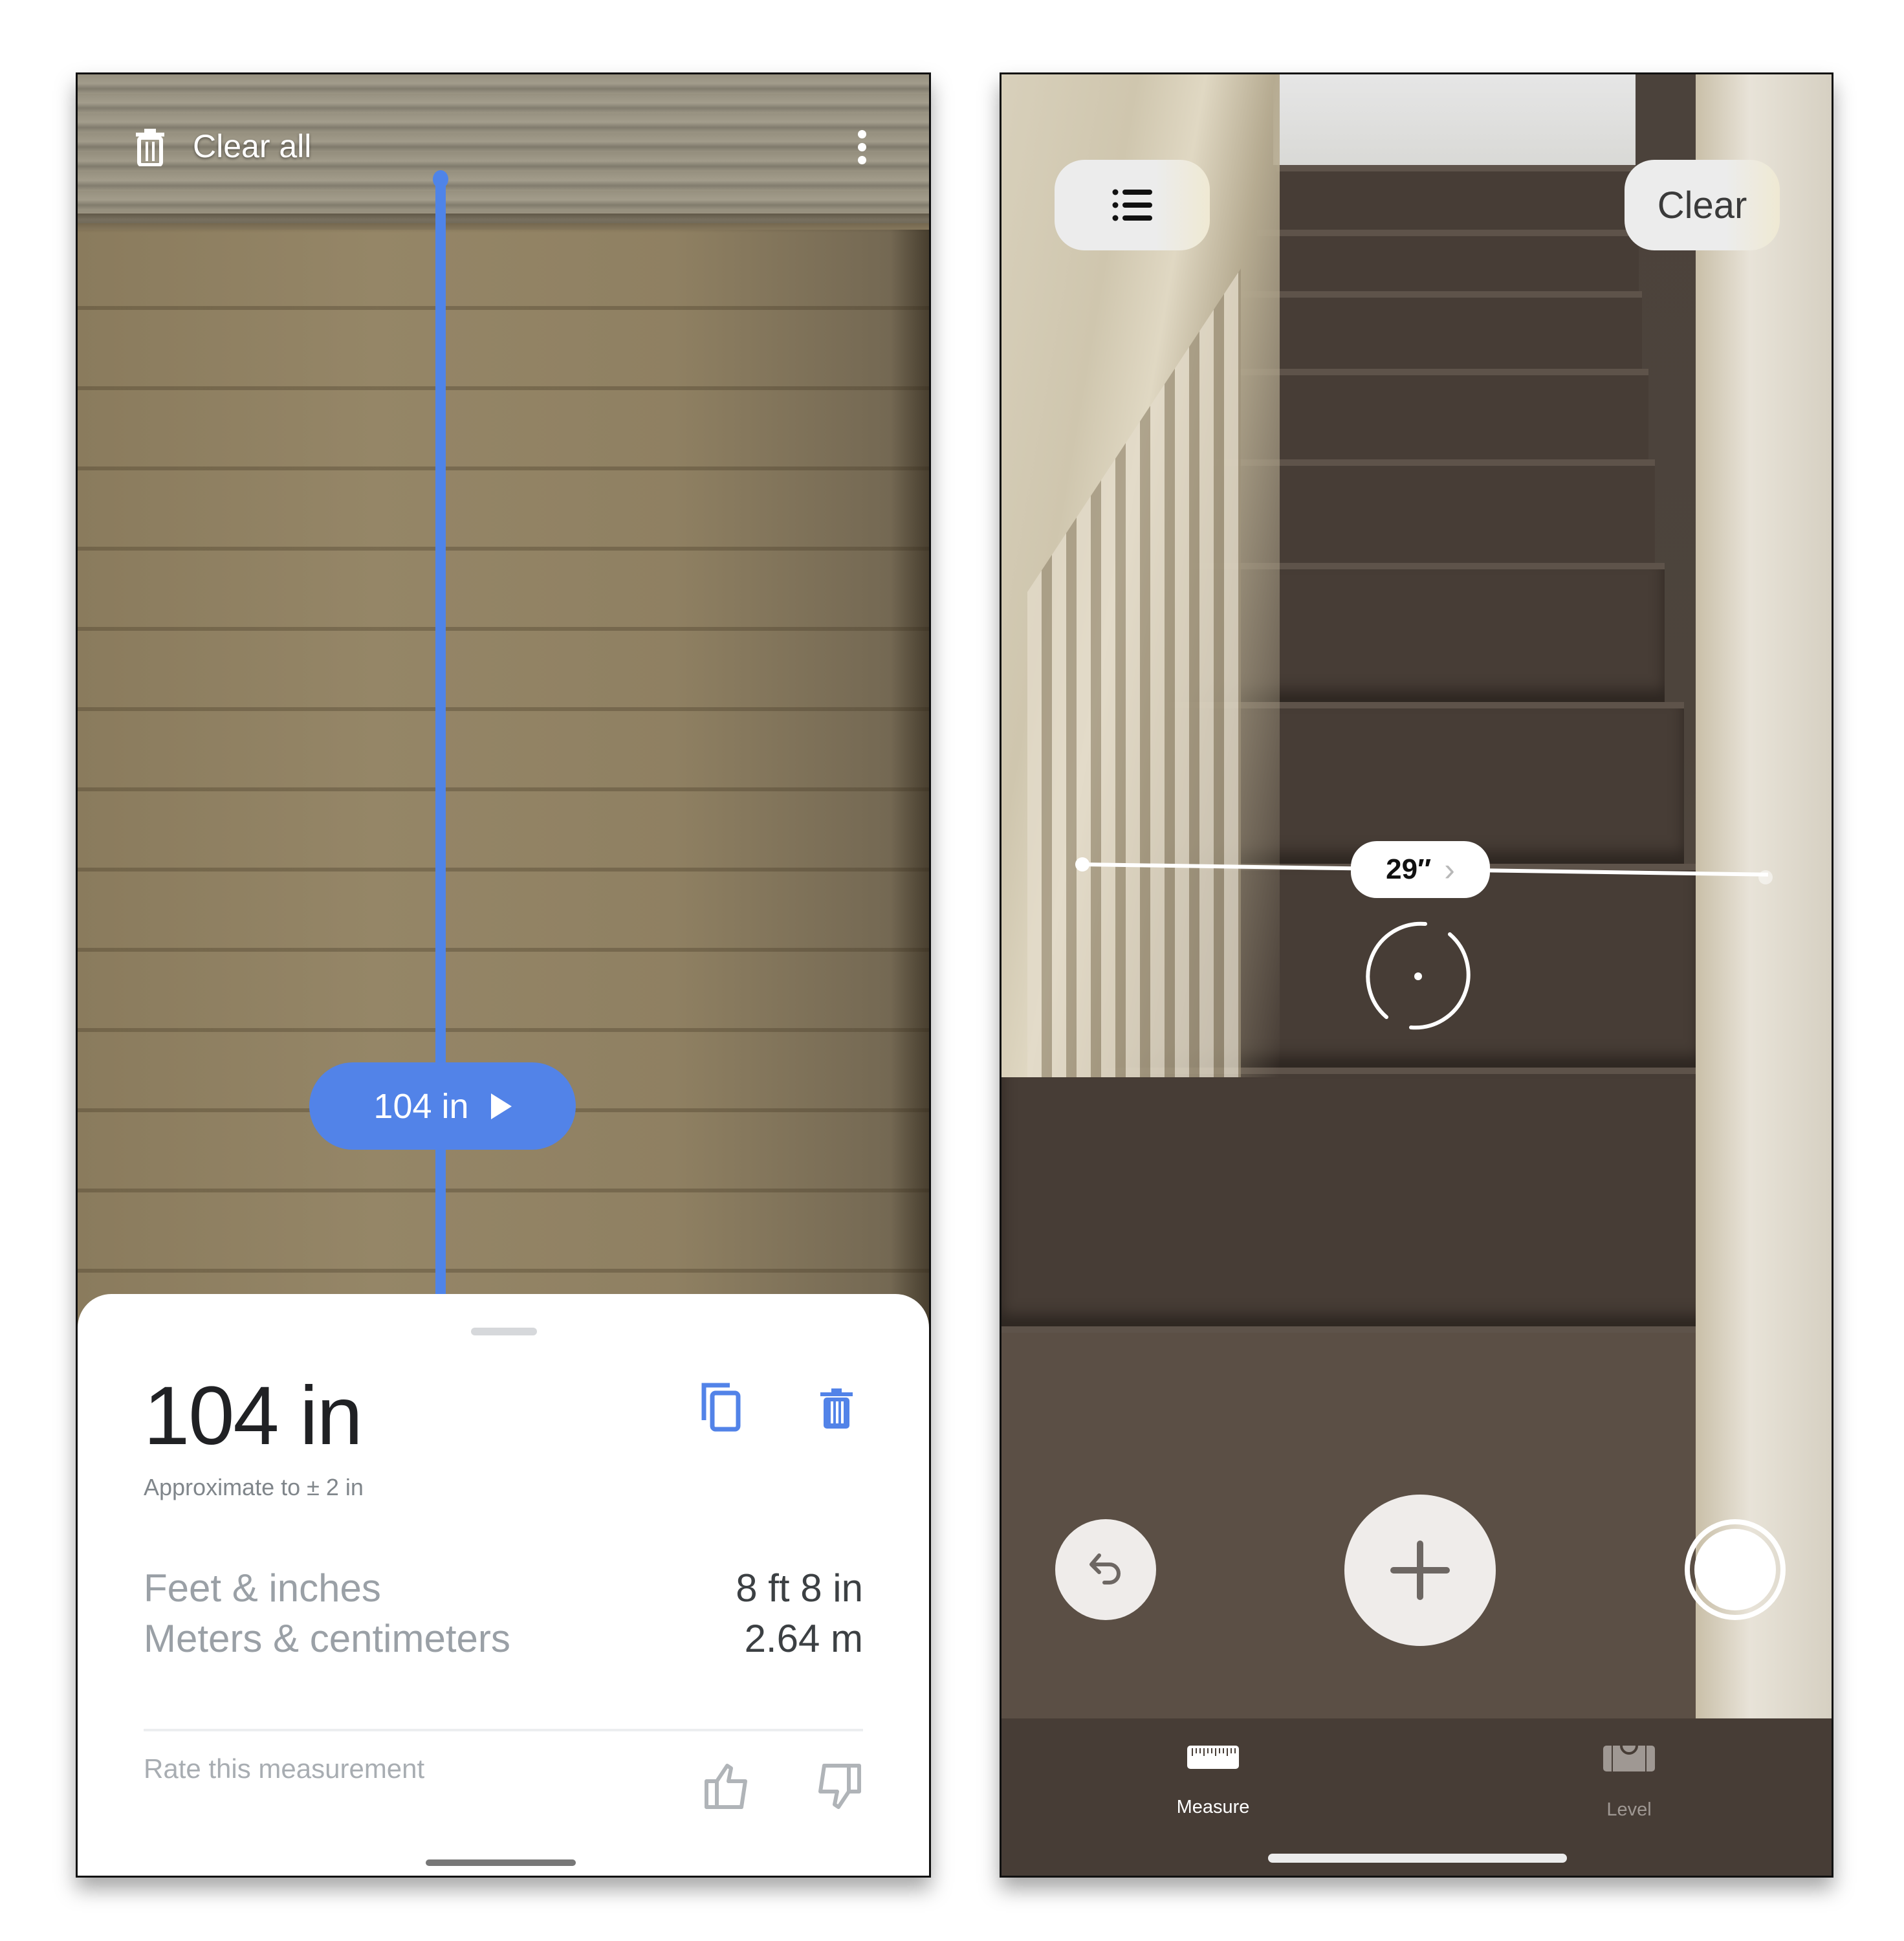  Describe the element at coordinates (1213, 1758) in the screenshot. I see `ruler-icon` at that location.